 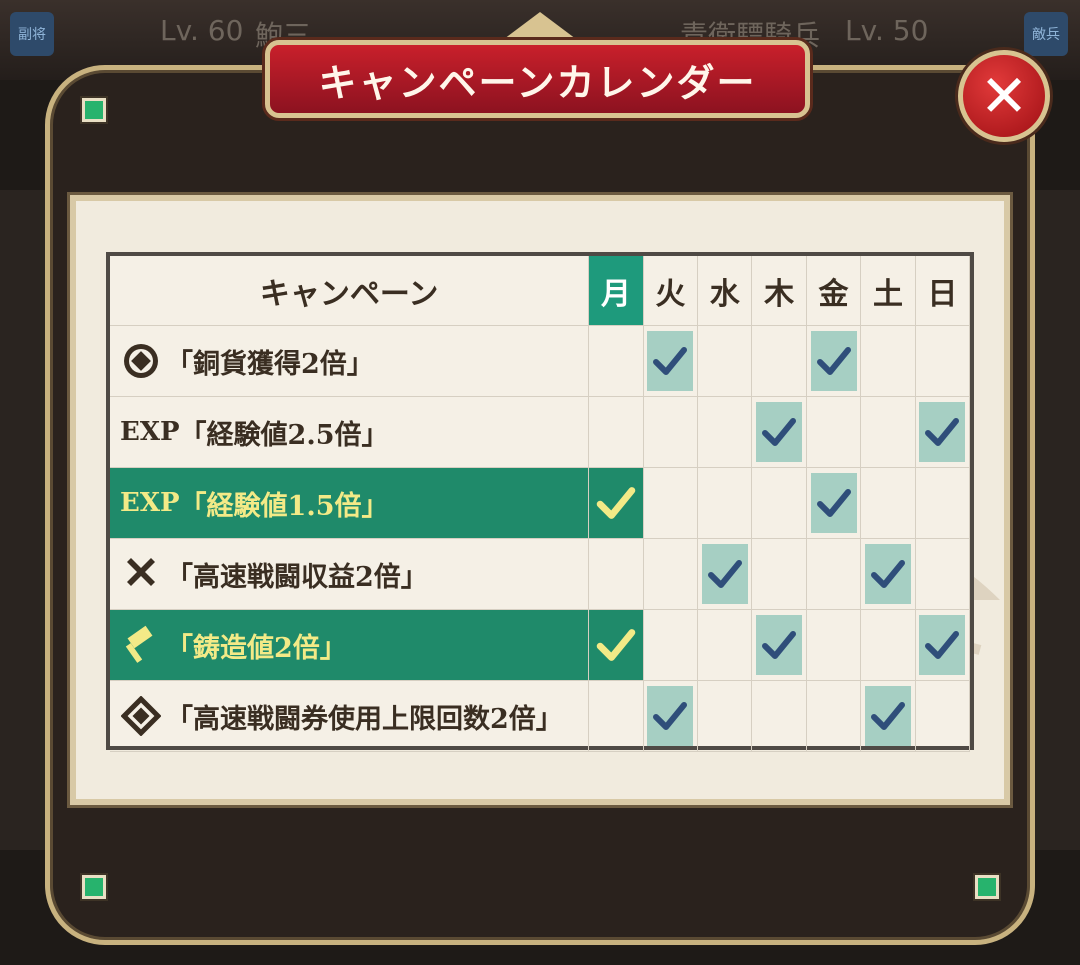 I want to click on campaign-name-cell: EXP 「経験値2.5倍」, so click(x=350, y=432).